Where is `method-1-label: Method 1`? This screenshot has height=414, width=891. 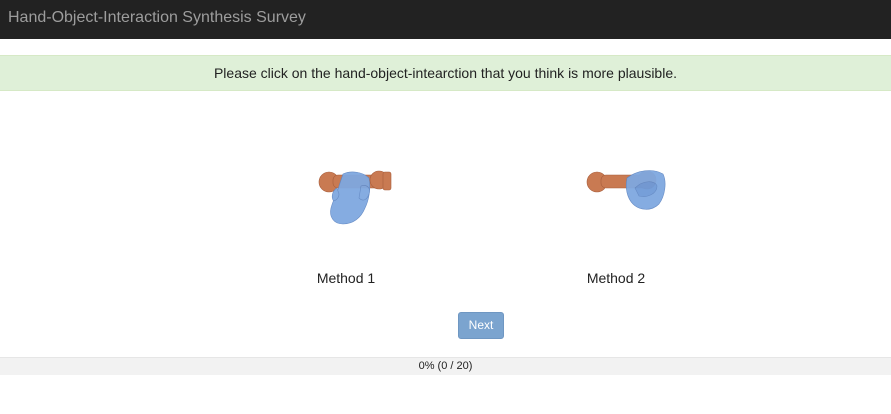 method-1-label: Method 1 is located at coordinates (346, 278).